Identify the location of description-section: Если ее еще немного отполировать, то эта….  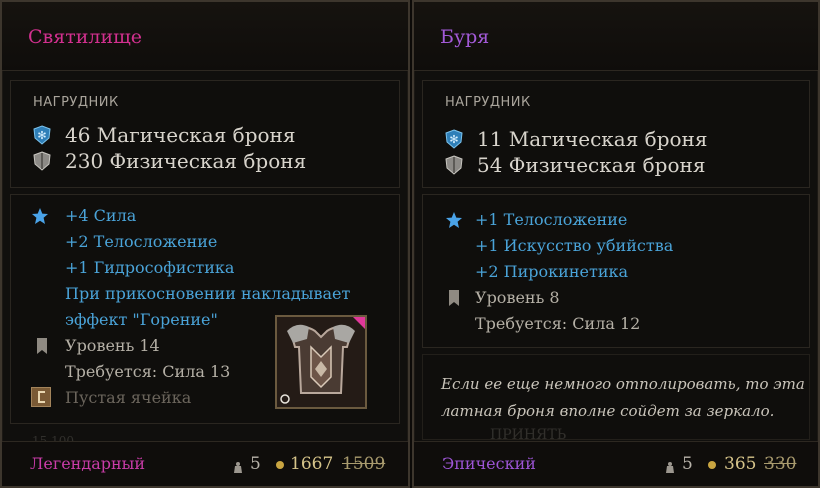
(616, 397).